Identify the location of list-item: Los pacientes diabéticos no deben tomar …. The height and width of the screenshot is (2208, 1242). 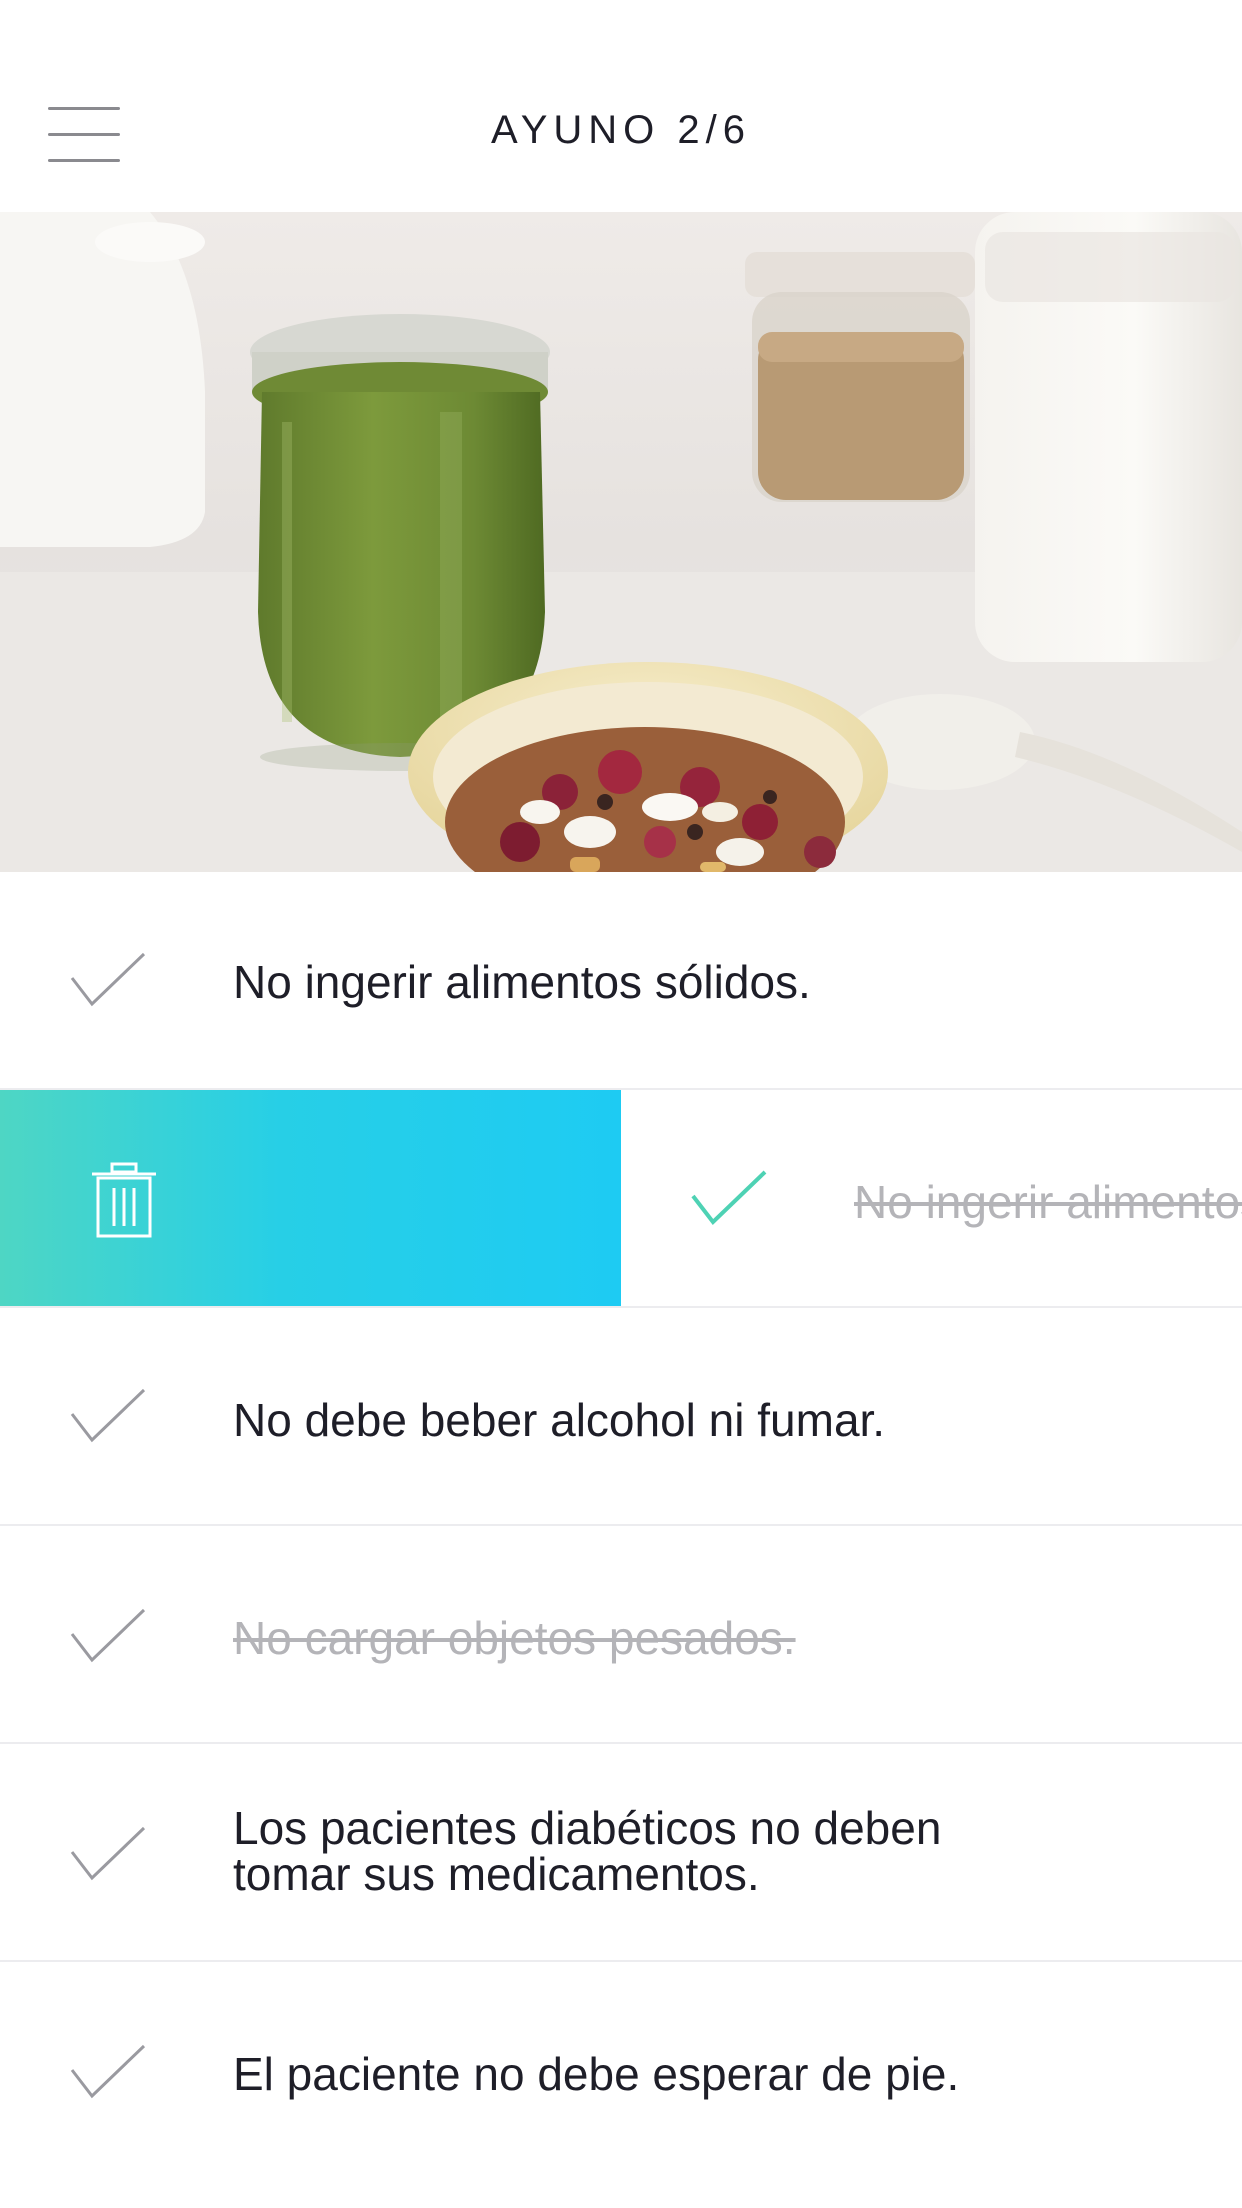
(621, 1853).